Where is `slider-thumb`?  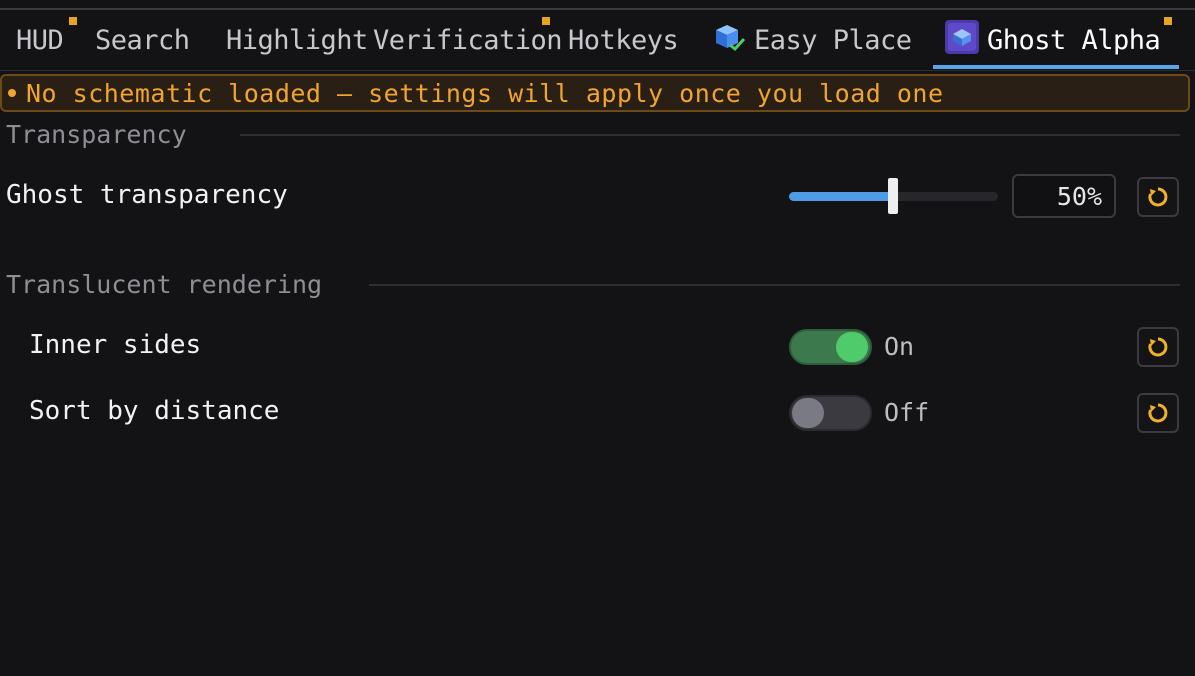 slider-thumb is located at coordinates (893, 196).